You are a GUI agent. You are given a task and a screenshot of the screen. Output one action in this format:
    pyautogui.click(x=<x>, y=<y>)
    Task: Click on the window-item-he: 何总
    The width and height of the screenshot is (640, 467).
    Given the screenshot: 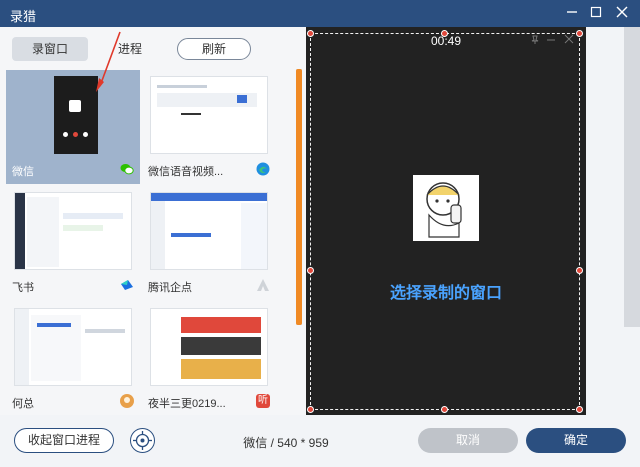 What is the action you would take?
    pyautogui.click(x=73, y=358)
    